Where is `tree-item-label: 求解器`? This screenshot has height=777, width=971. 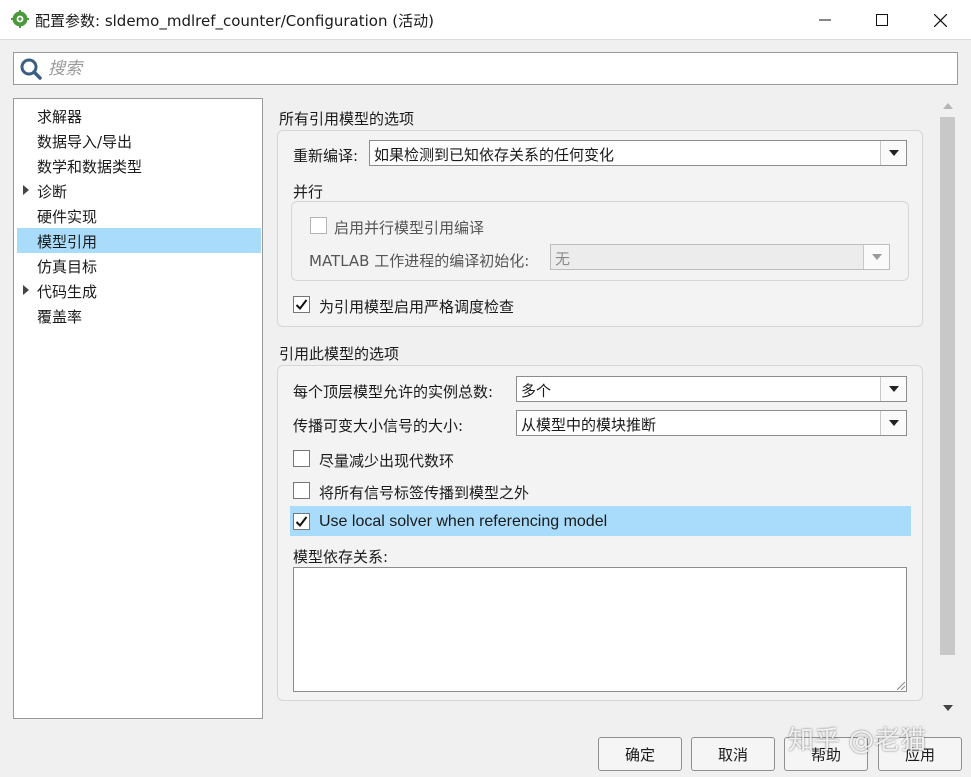
tree-item-label: 求解器 is located at coordinates (60, 117).